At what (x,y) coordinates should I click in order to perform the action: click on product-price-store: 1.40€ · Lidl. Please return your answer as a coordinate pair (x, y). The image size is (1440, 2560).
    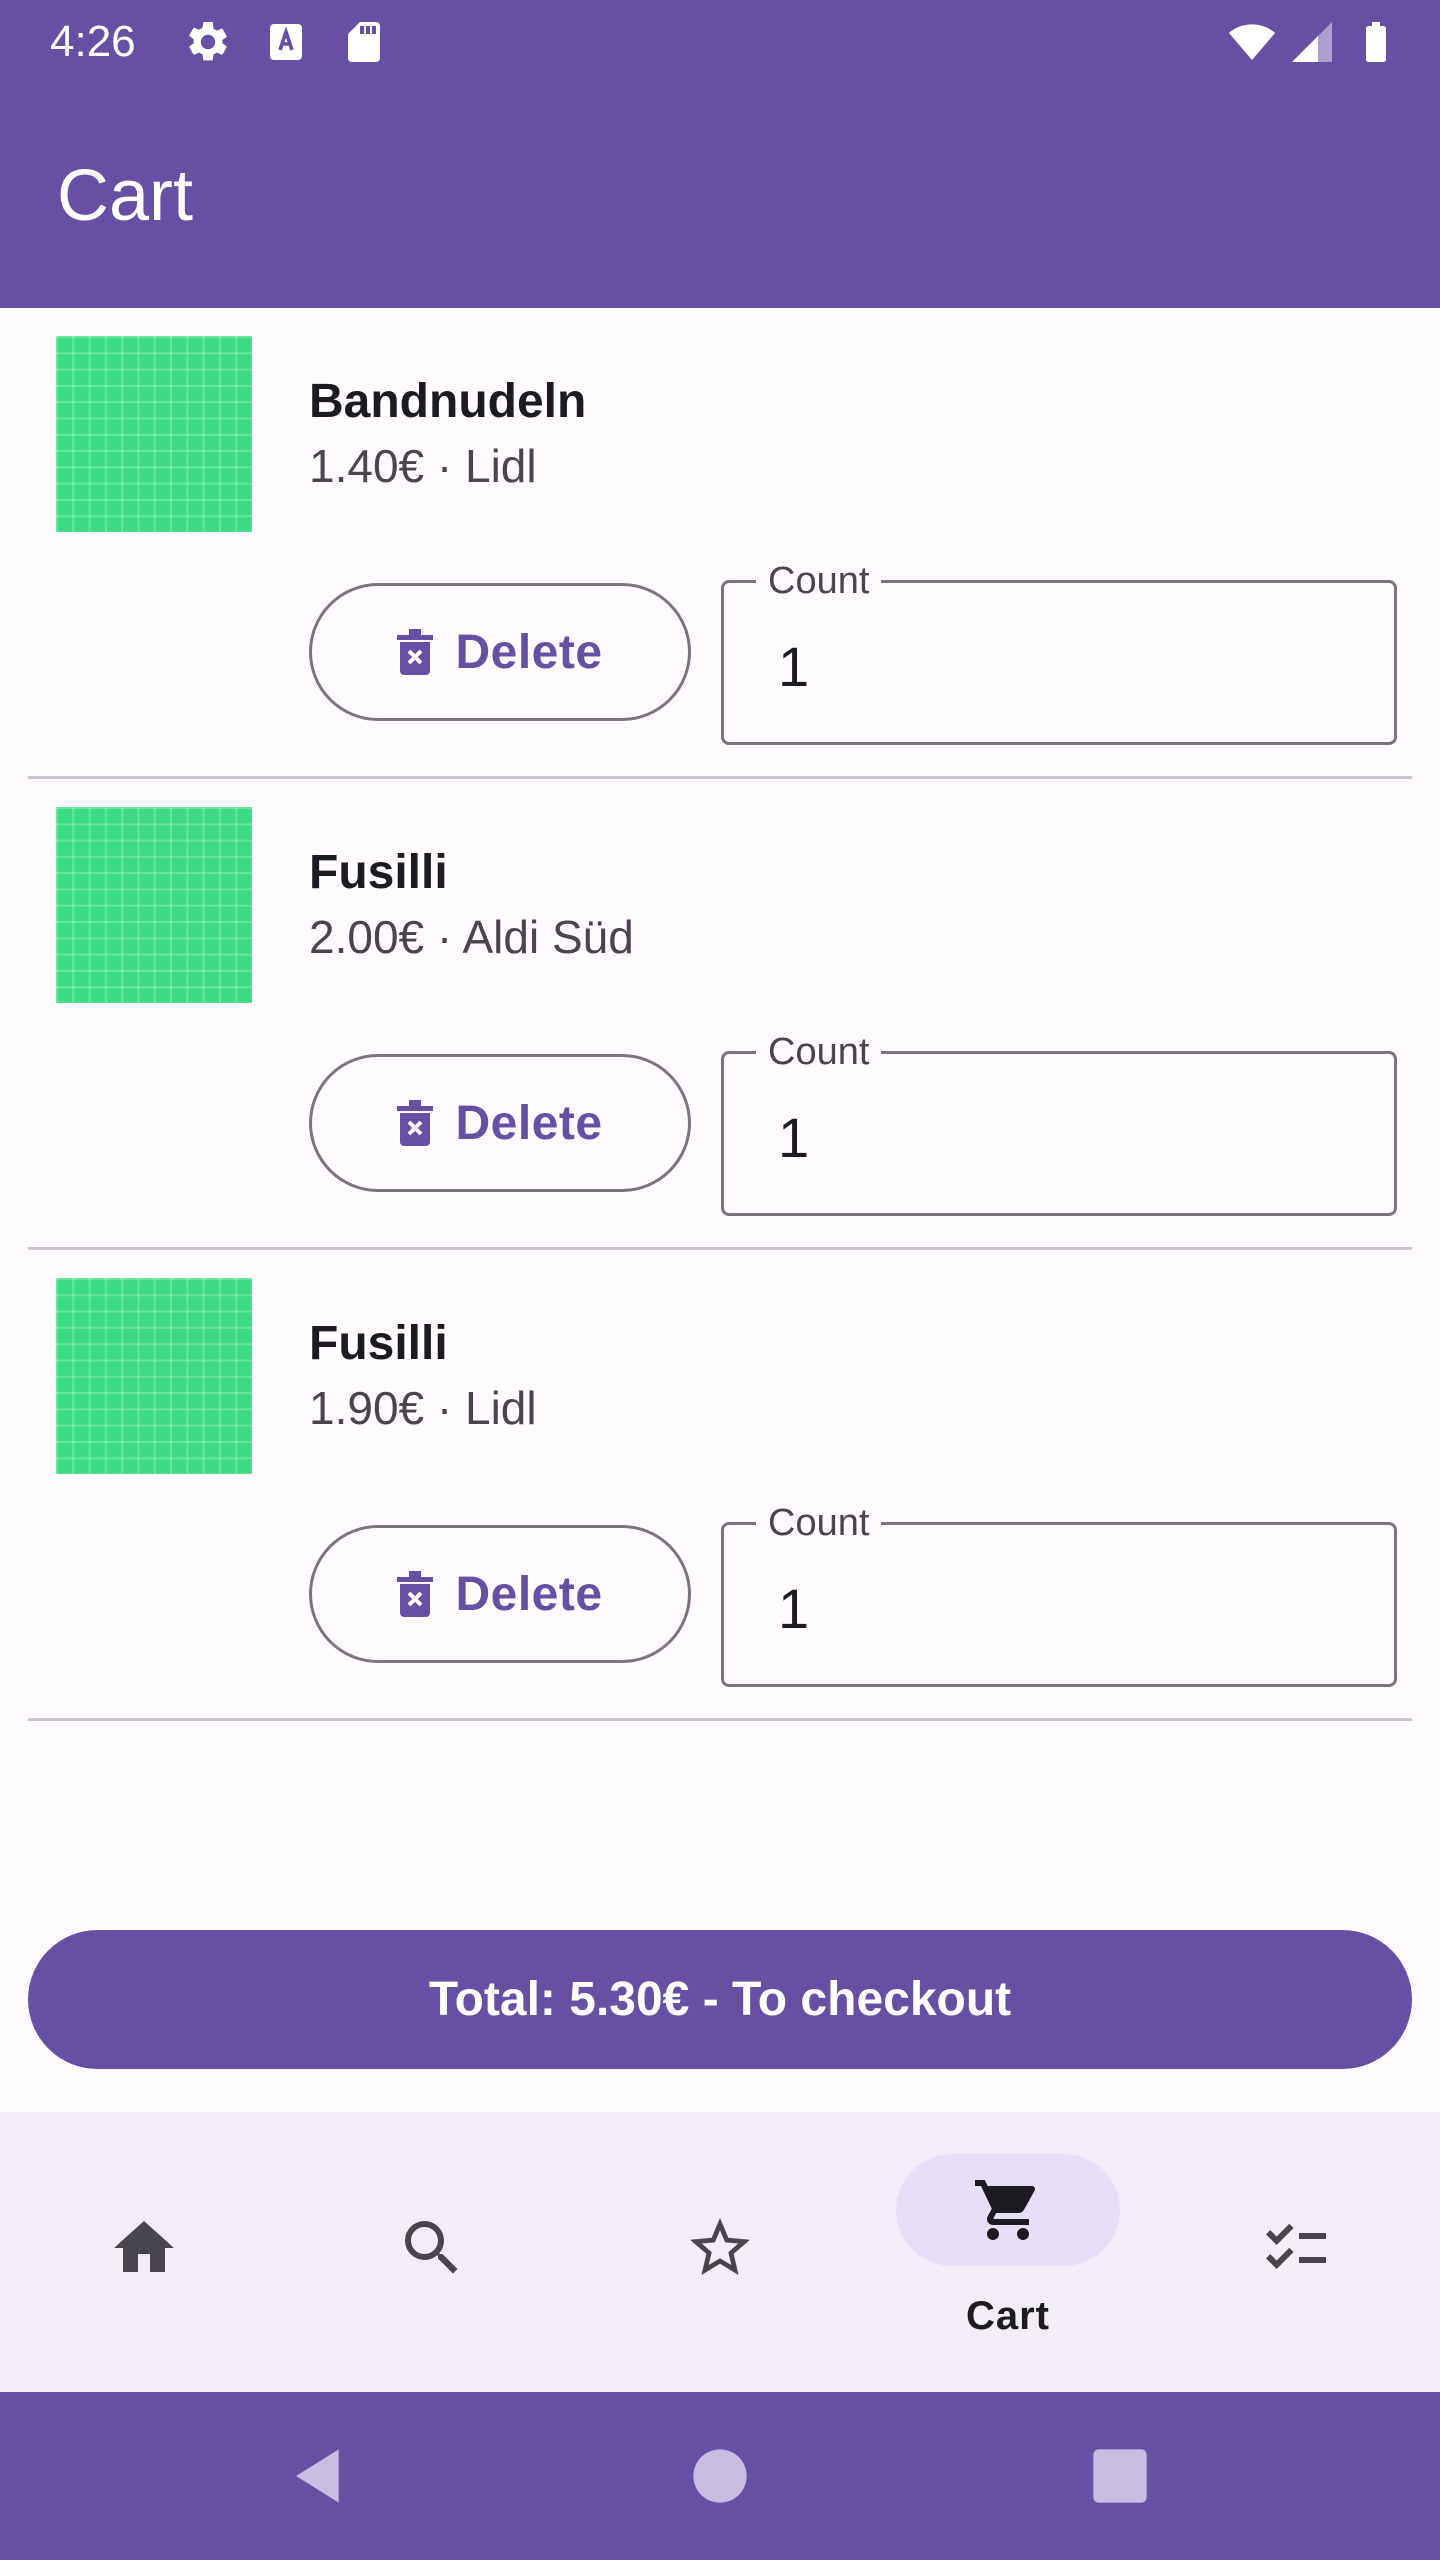
    Looking at the image, I should click on (423, 466).